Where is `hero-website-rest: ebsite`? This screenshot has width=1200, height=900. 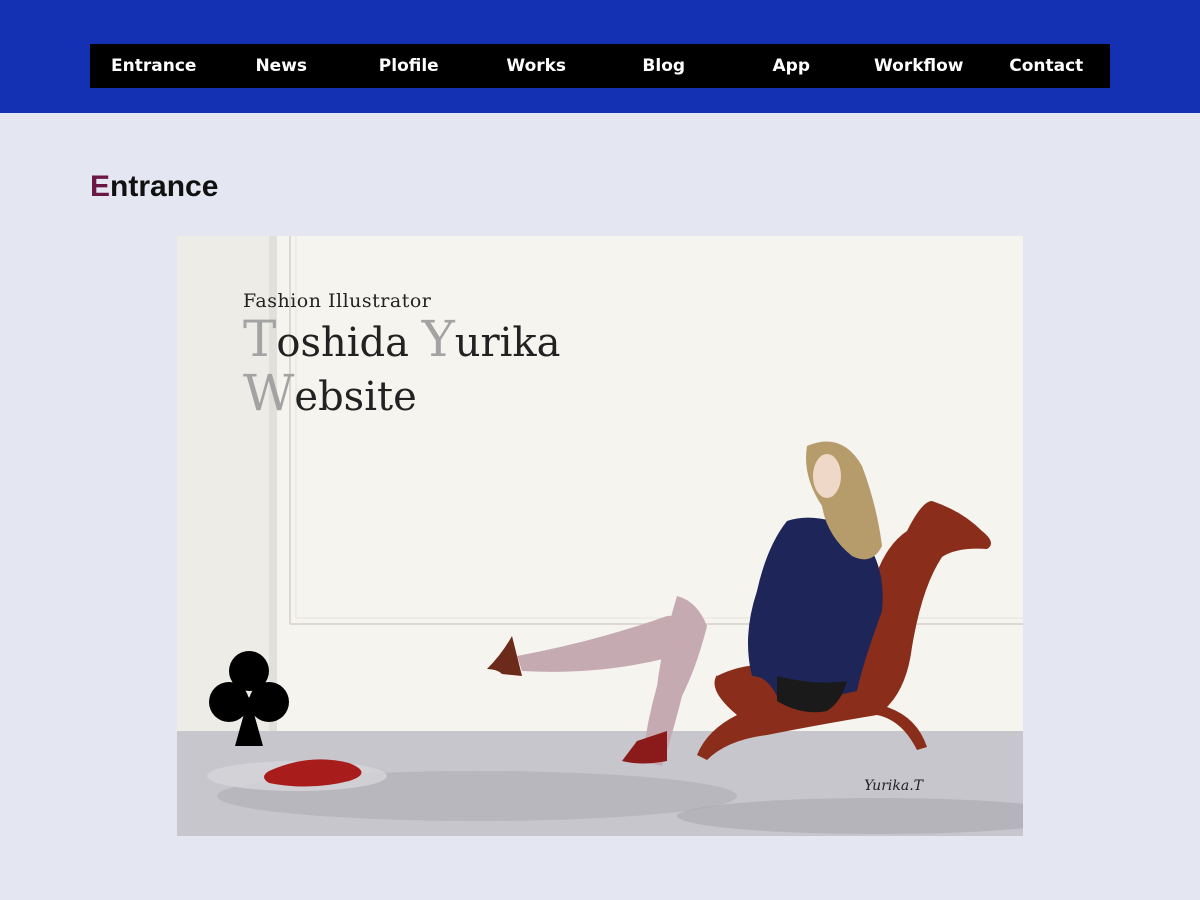
hero-website-rest: ebsite is located at coordinates (355, 397).